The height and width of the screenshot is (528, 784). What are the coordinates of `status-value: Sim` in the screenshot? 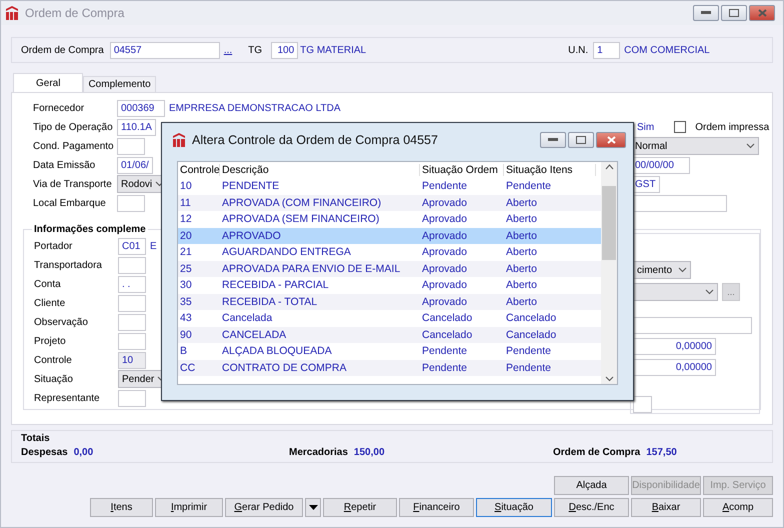 It's located at (645, 127).